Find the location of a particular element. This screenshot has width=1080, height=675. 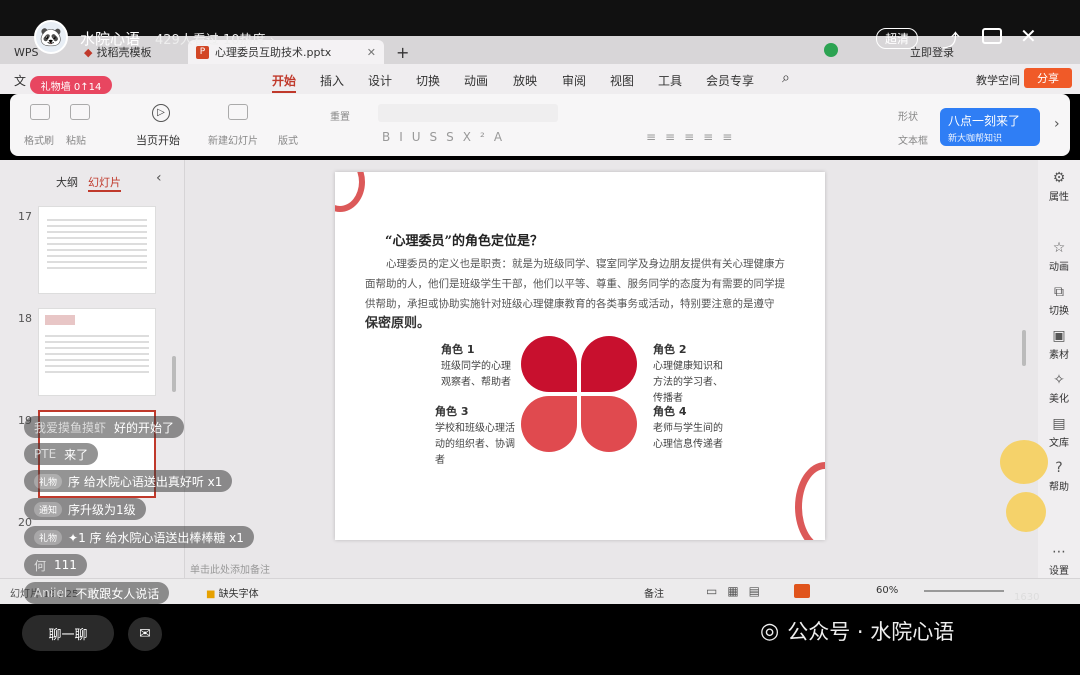

chat-message: PTE 来了 is located at coordinates (61, 454).